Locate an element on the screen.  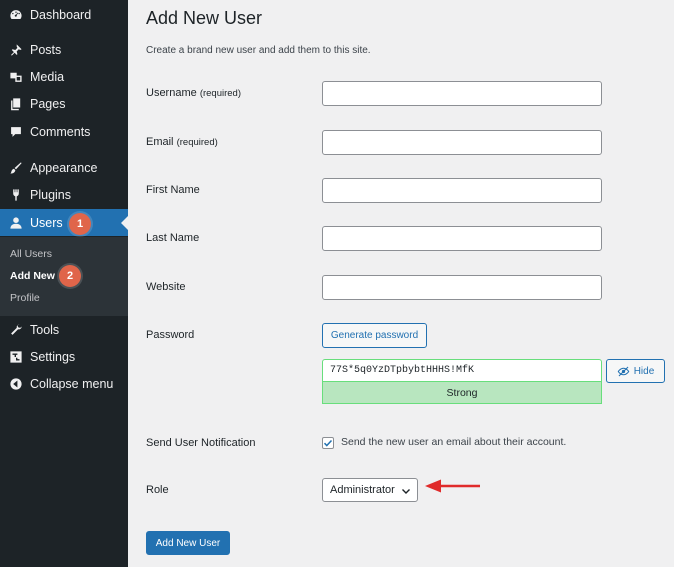
last-name-input is located at coordinates (462, 238).